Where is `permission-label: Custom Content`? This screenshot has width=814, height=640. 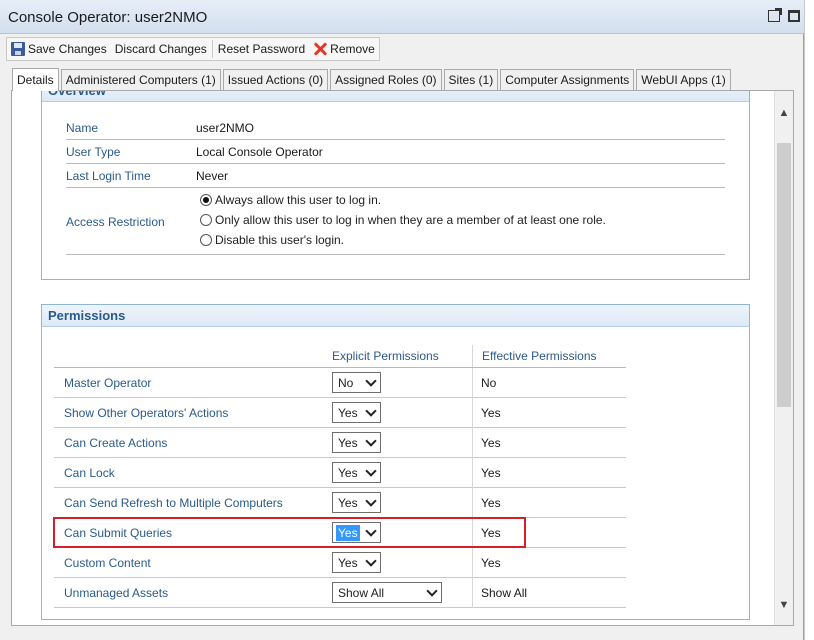
permission-label: Custom Content is located at coordinates (107, 563).